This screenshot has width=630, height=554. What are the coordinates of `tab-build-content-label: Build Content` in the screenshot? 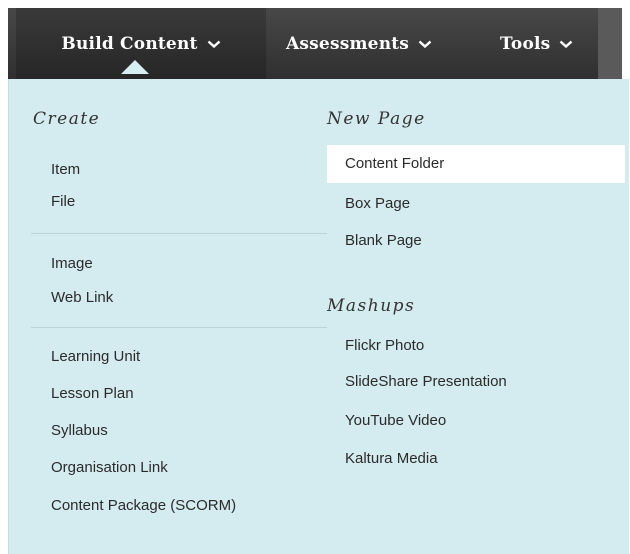 It's located at (129, 43).